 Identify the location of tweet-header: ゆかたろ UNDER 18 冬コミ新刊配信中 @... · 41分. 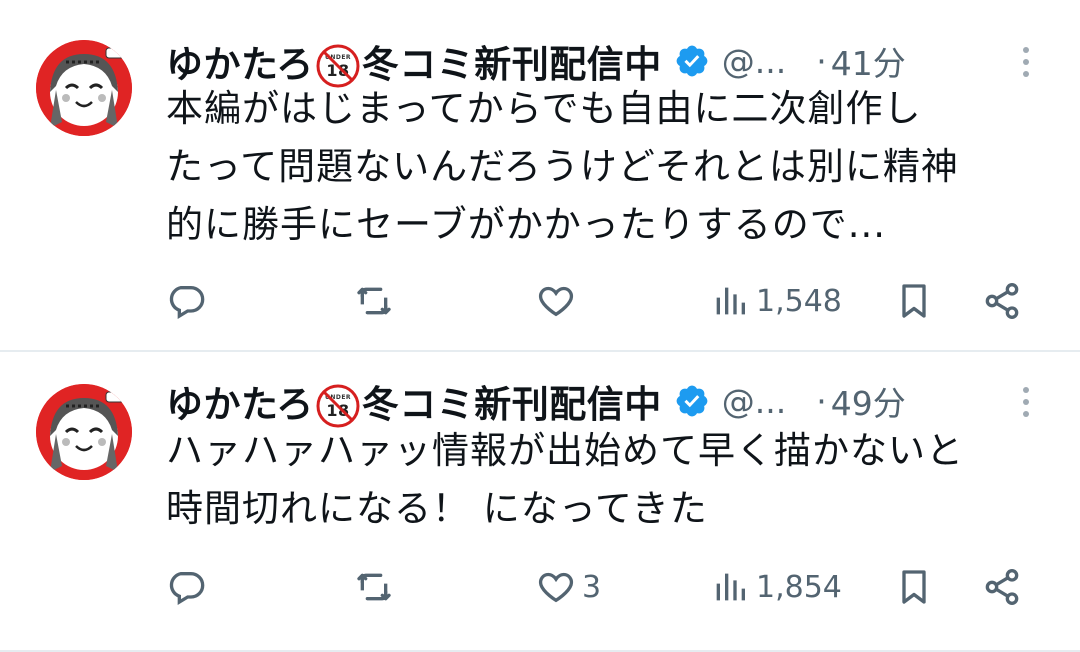
(536, 62).